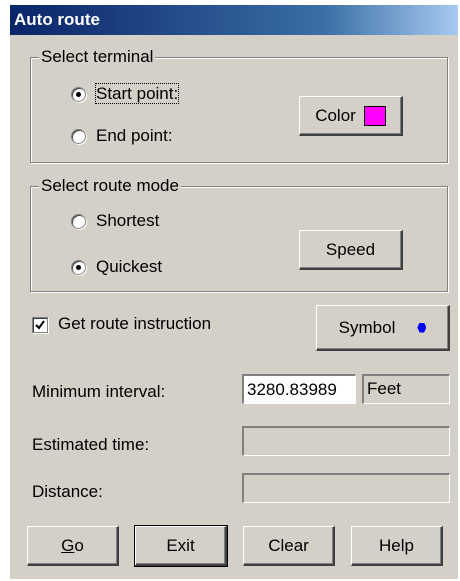 The height and width of the screenshot is (581, 460). I want to click on checkmark-icon, so click(40, 324).